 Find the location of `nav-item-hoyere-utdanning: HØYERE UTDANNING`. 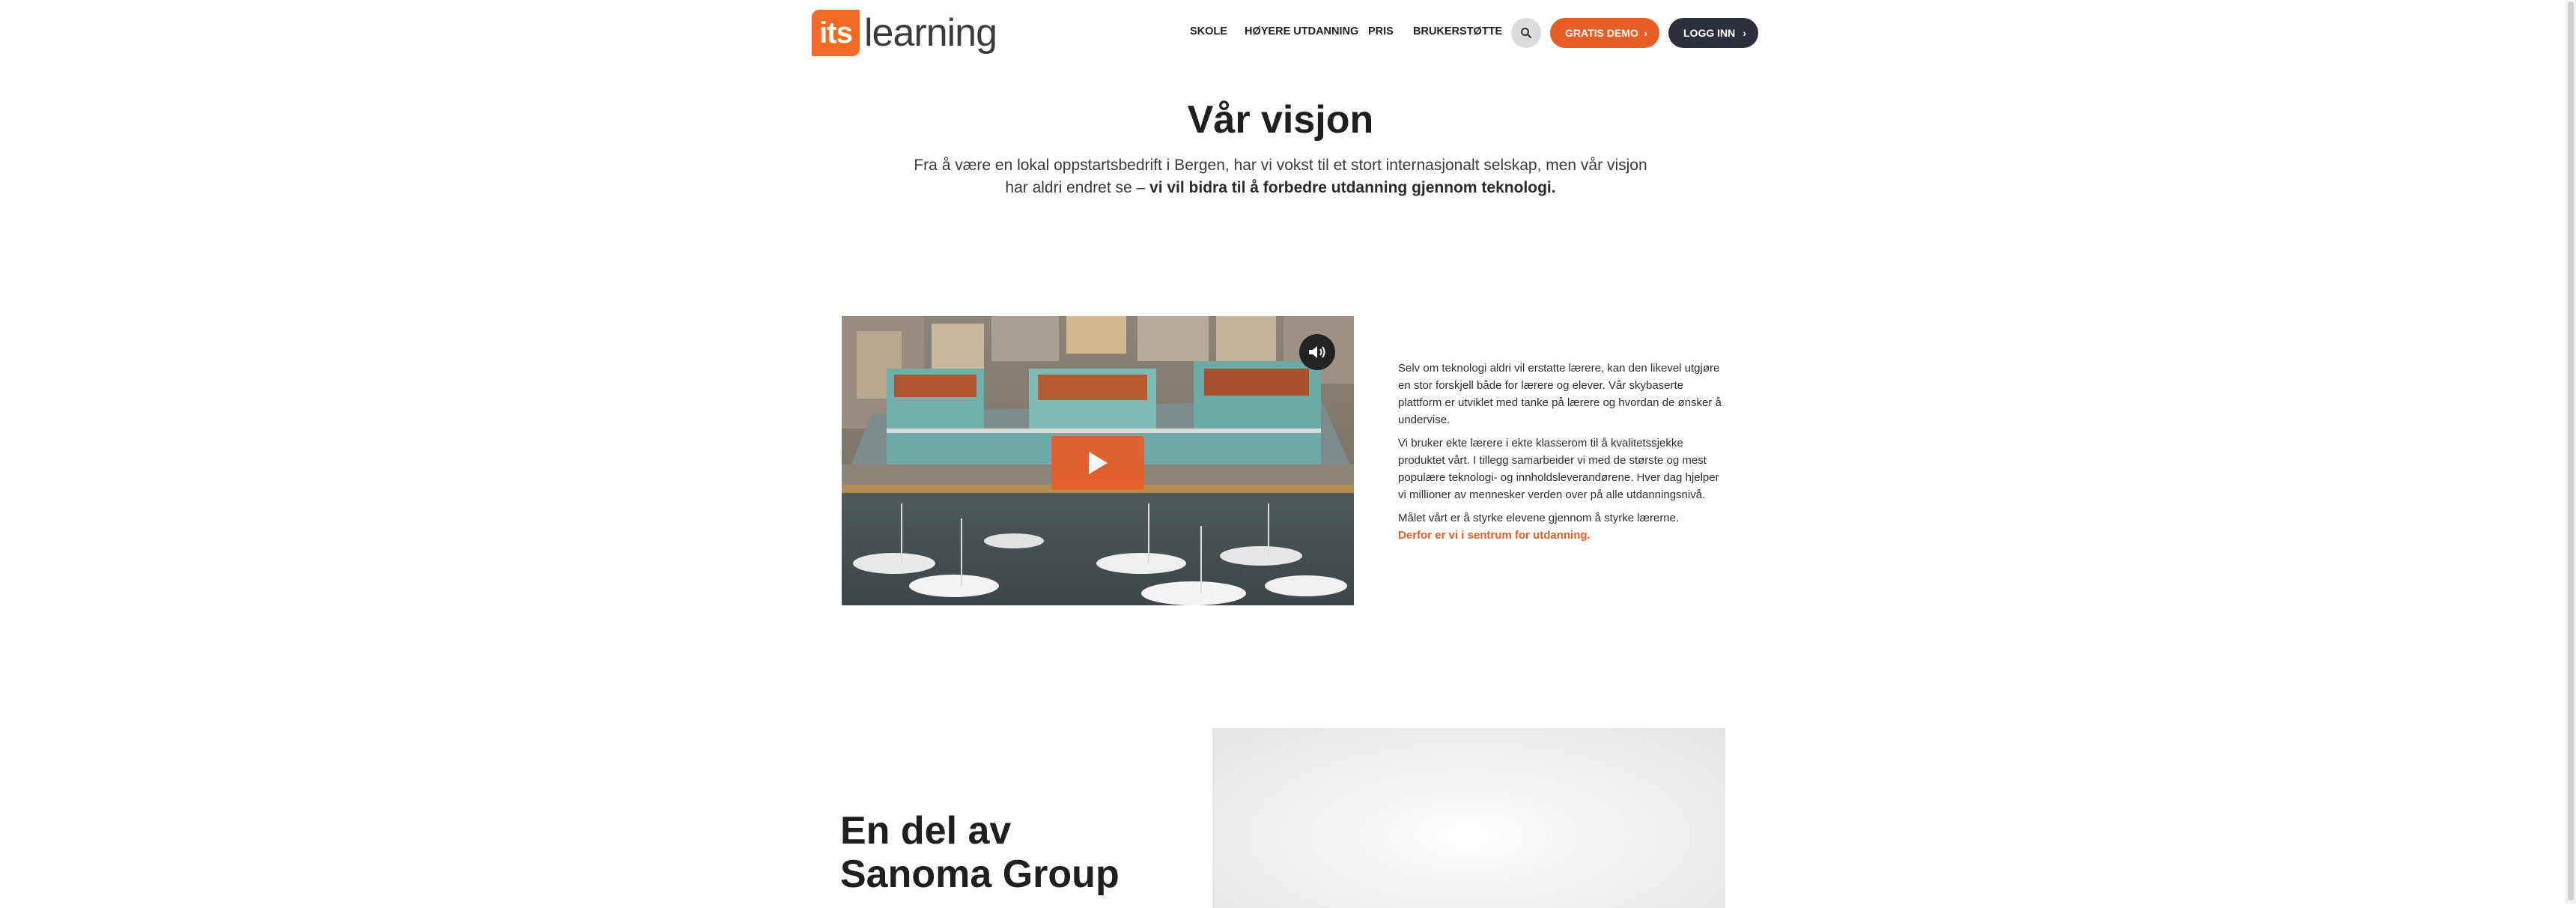

nav-item-hoyere-utdanning: HØYERE UTDANNING is located at coordinates (1301, 31).